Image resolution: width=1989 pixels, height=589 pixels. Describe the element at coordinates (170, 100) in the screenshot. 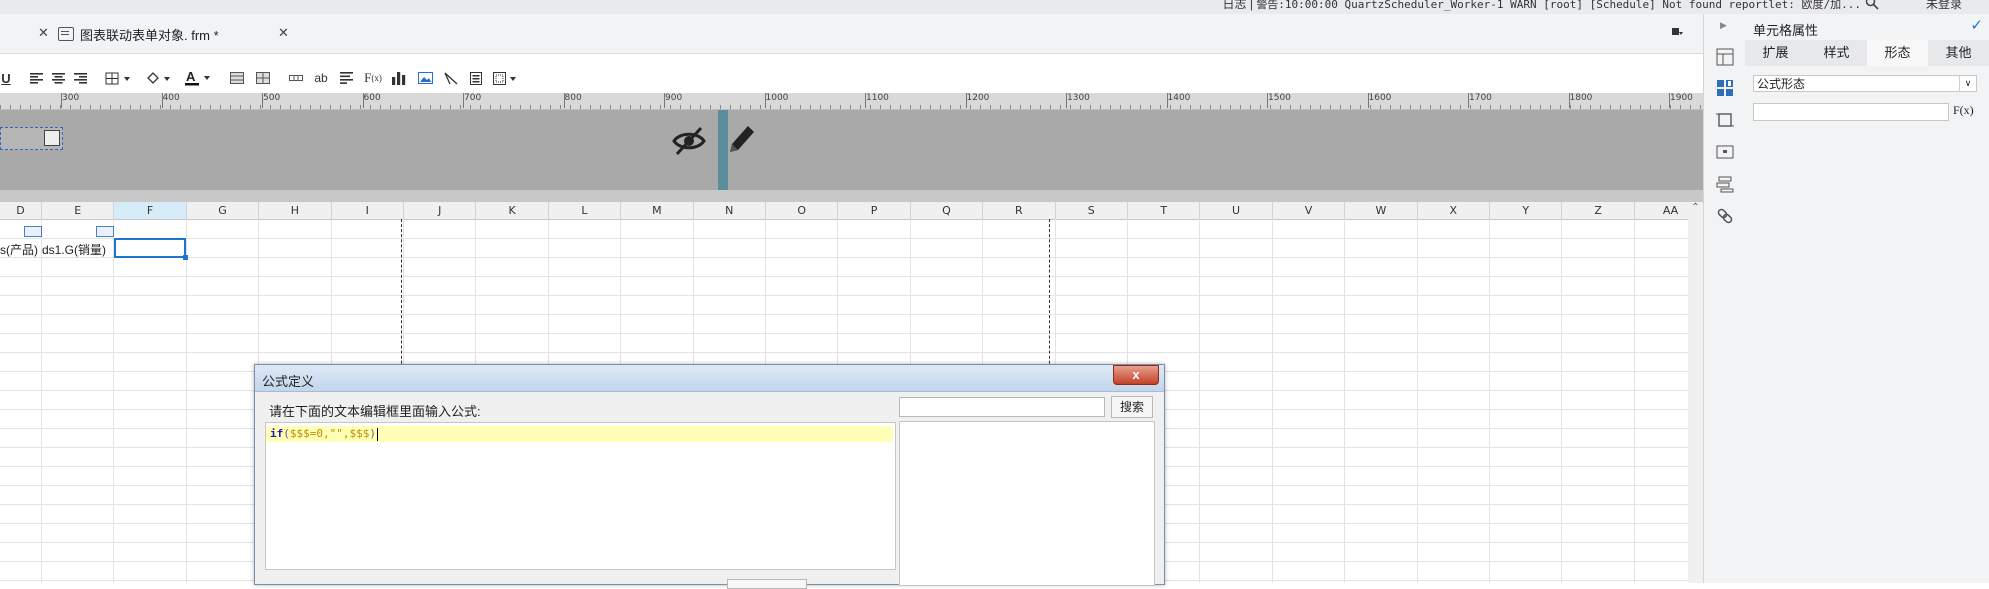

I see `ruler-mark: 400` at that location.